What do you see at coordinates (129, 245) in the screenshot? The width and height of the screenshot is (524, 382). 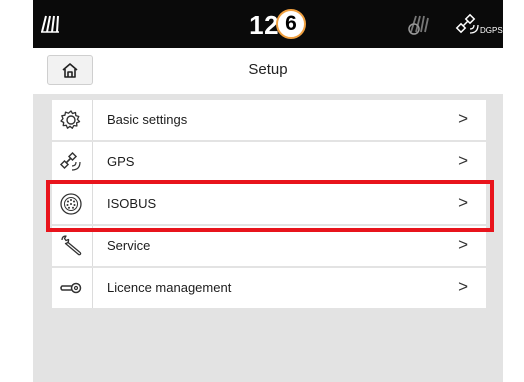 I see `menu-item-label: Service` at bounding box center [129, 245].